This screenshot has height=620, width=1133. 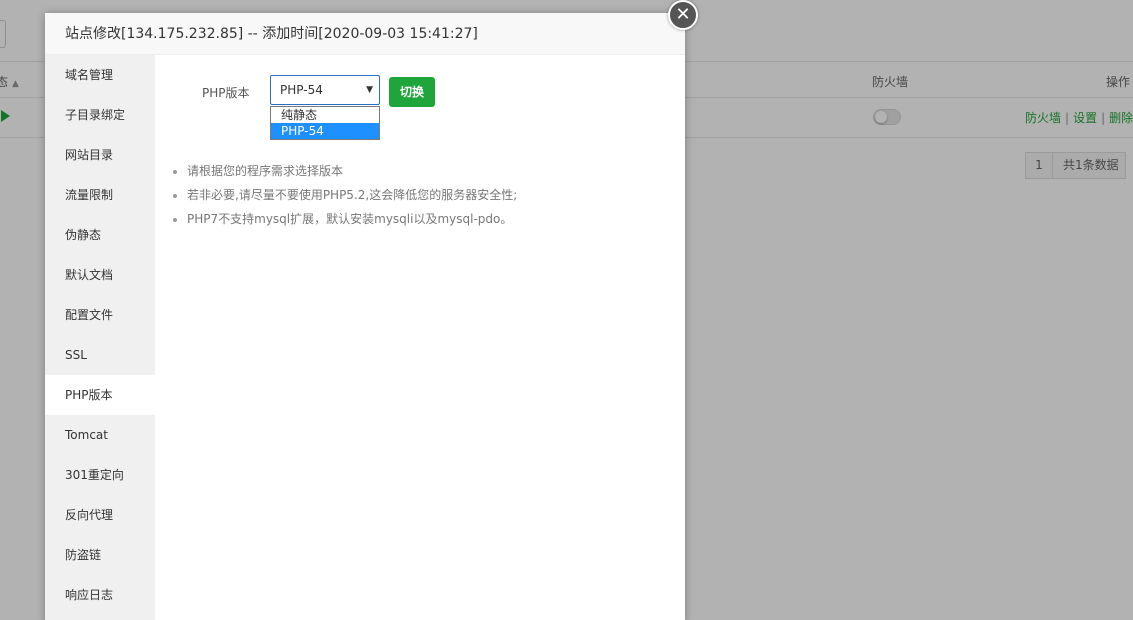 I want to click on list-item: PHP7不支持mysql扩展，默认安装mysqli以及mysql-pdo。, so click(x=352, y=219).